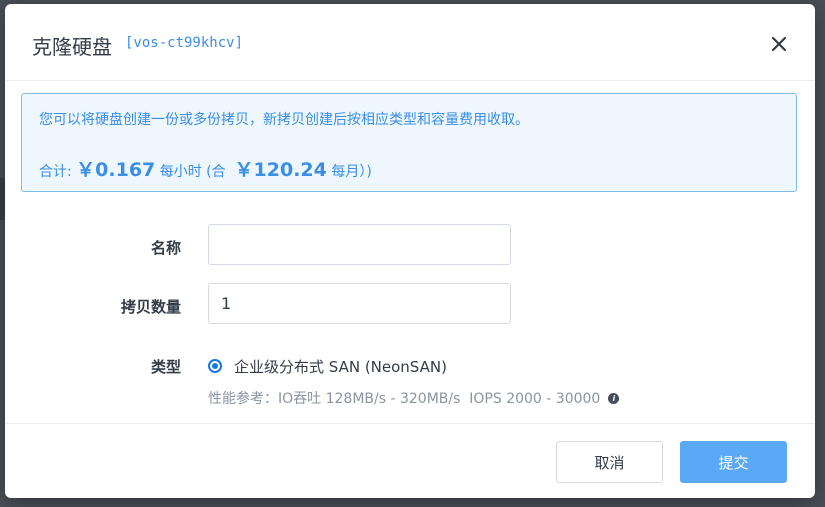 The width and height of the screenshot is (825, 507). What do you see at coordinates (195, 172) in the screenshot?
I see `hourly-unit: 每小时 (合` at bounding box center [195, 172].